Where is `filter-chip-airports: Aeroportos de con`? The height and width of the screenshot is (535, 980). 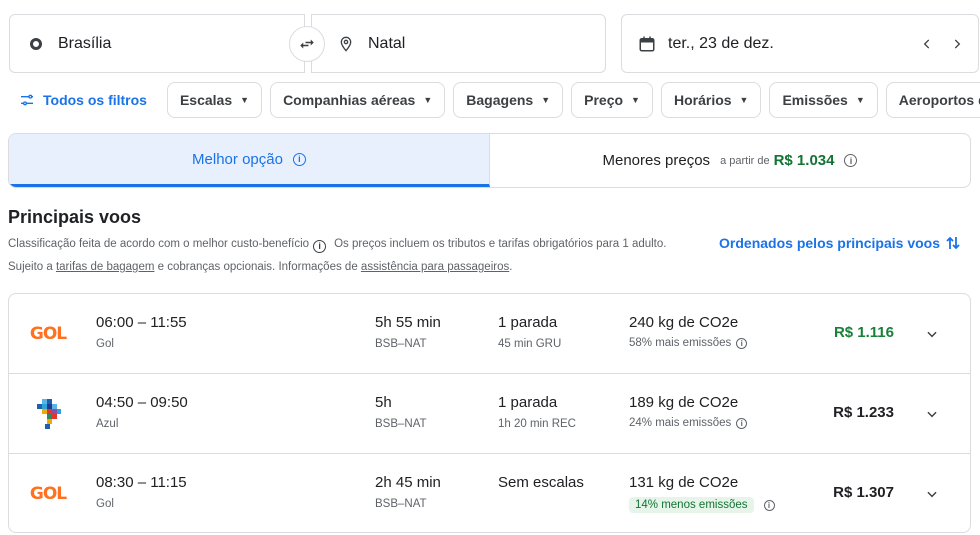 filter-chip-airports: Aeroportos de con is located at coordinates (932, 100).